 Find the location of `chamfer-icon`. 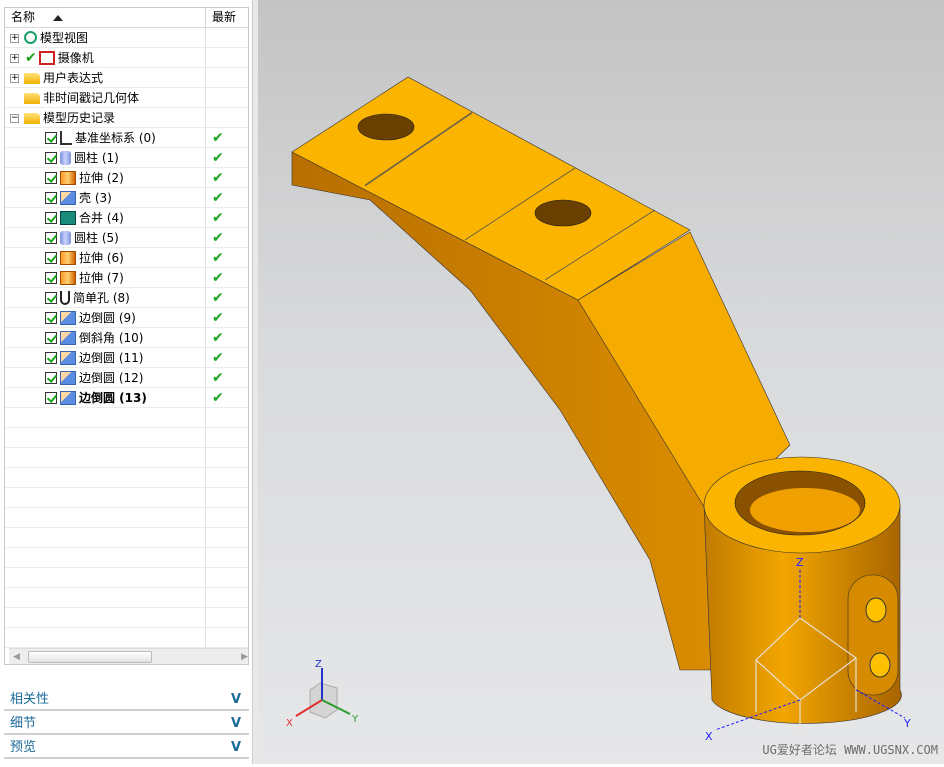

chamfer-icon is located at coordinates (68, 337).